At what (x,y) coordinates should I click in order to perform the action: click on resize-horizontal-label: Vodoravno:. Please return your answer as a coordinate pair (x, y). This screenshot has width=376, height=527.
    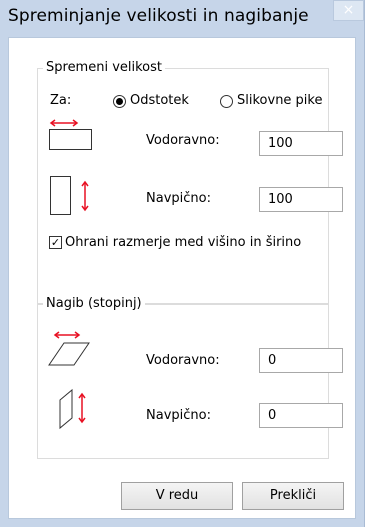
    Looking at the image, I should click on (183, 140).